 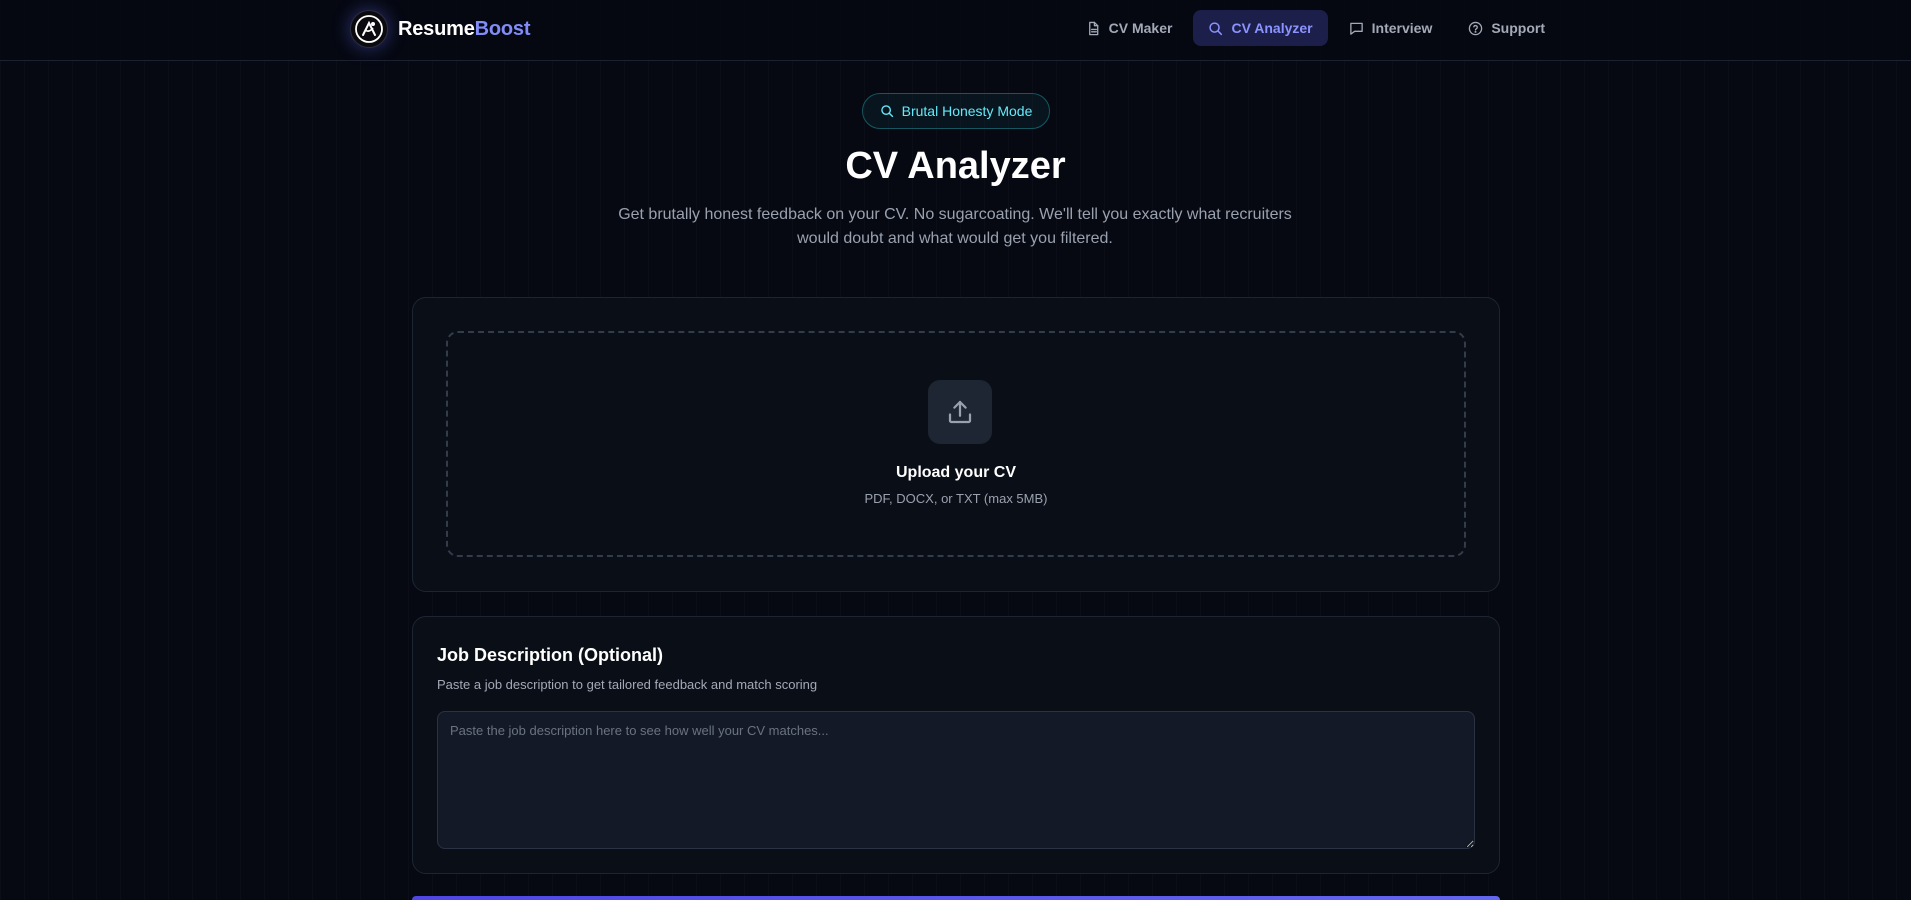 I want to click on nav-cv-maker-label: CV Maker, so click(x=1140, y=28).